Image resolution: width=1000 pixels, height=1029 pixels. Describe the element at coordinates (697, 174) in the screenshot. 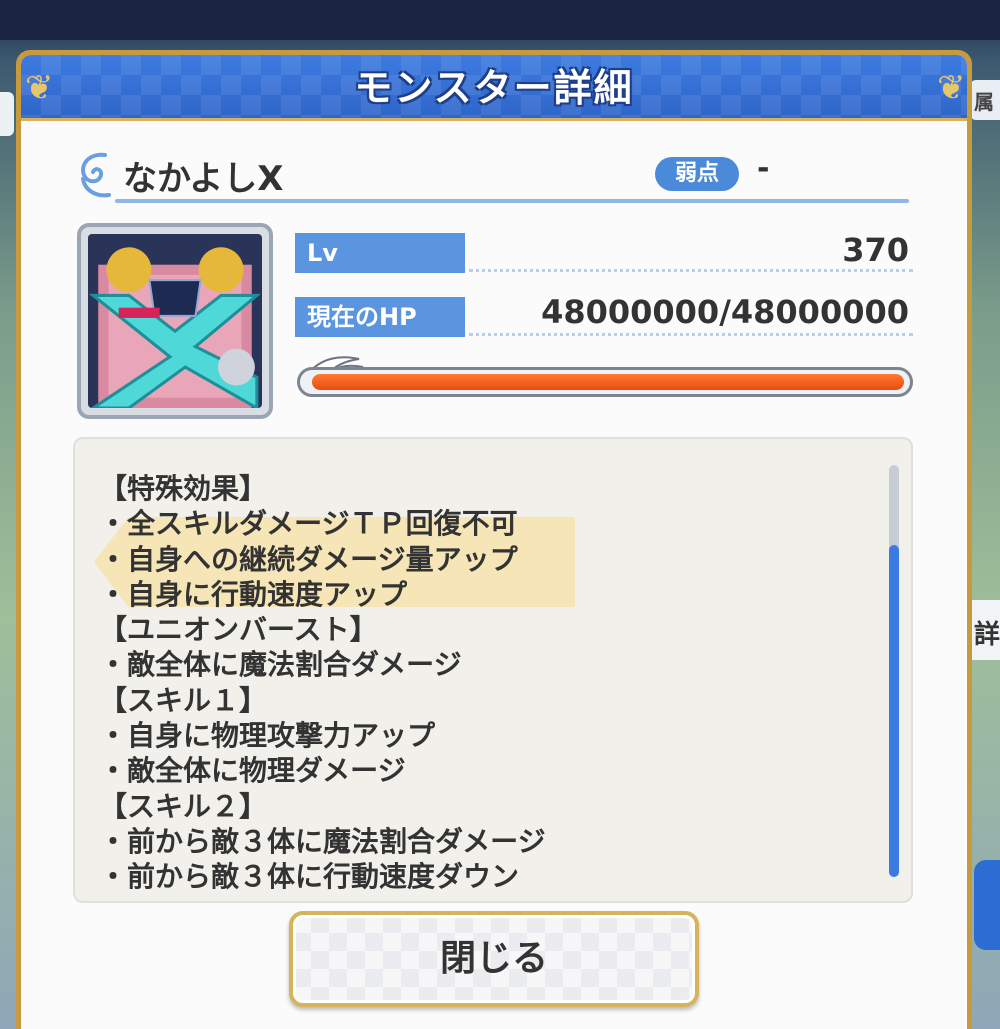

I see `weakness-badge: 弱点` at that location.